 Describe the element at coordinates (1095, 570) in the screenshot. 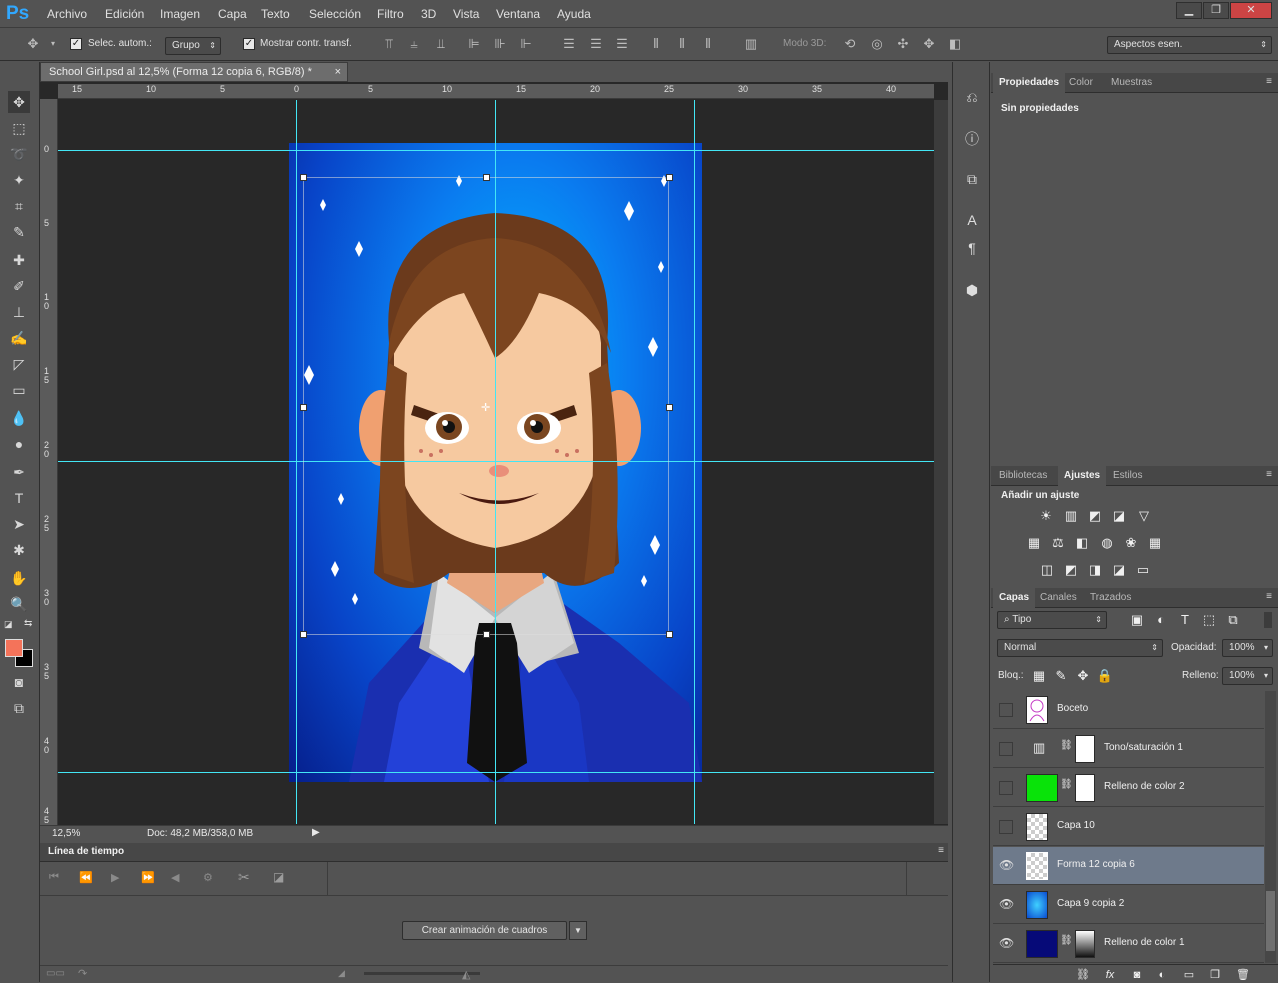

I see `threshold-icon: ◨` at that location.